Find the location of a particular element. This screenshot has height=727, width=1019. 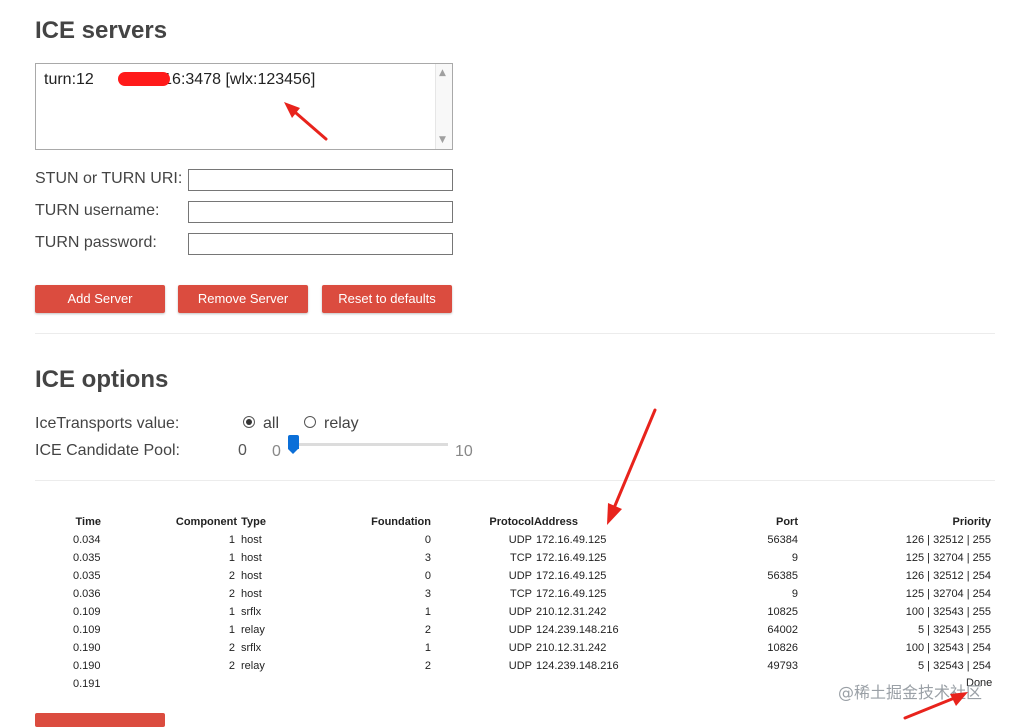

radio-relay is located at coordinates (310, 422).